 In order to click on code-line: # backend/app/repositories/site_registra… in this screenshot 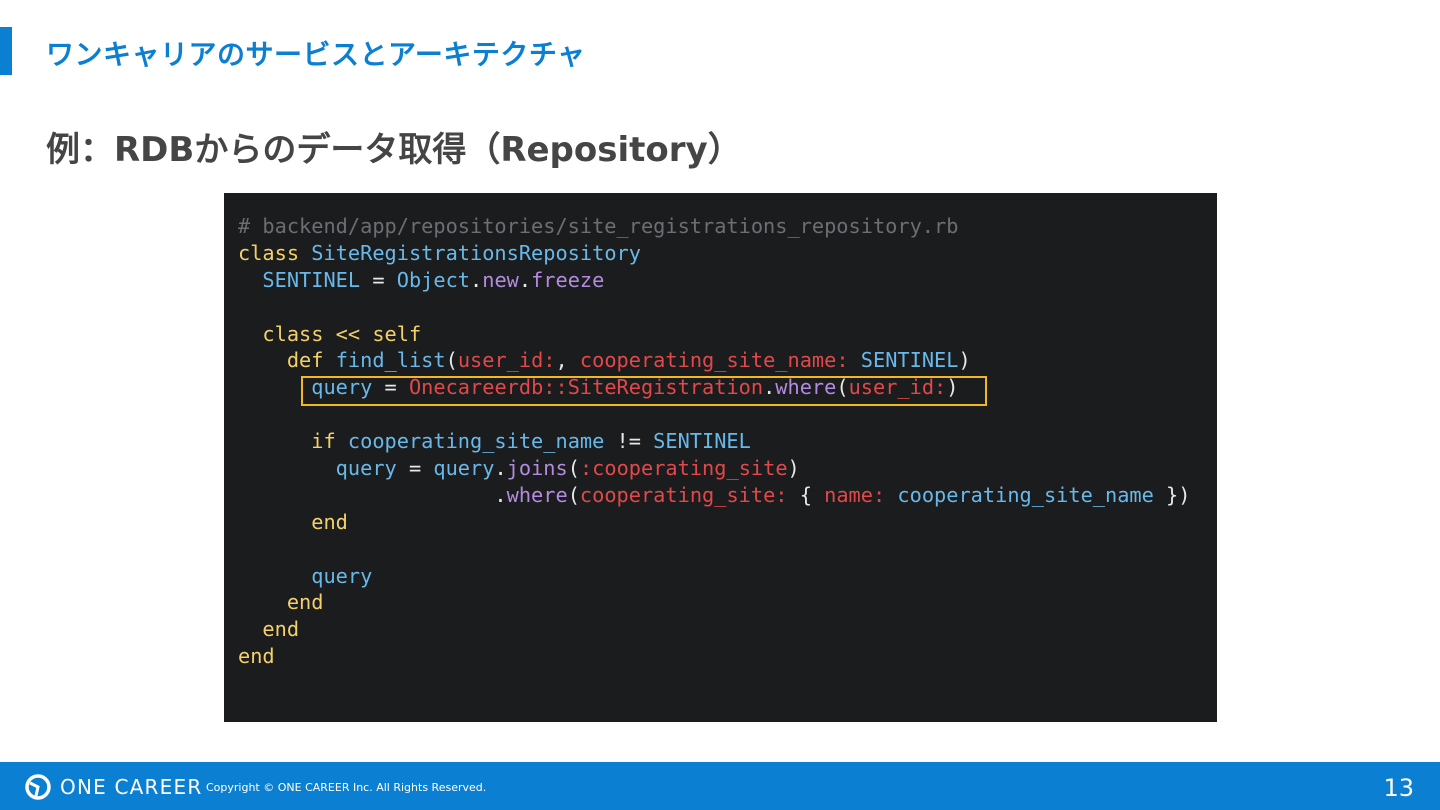, I will do `click(714, 226)`.